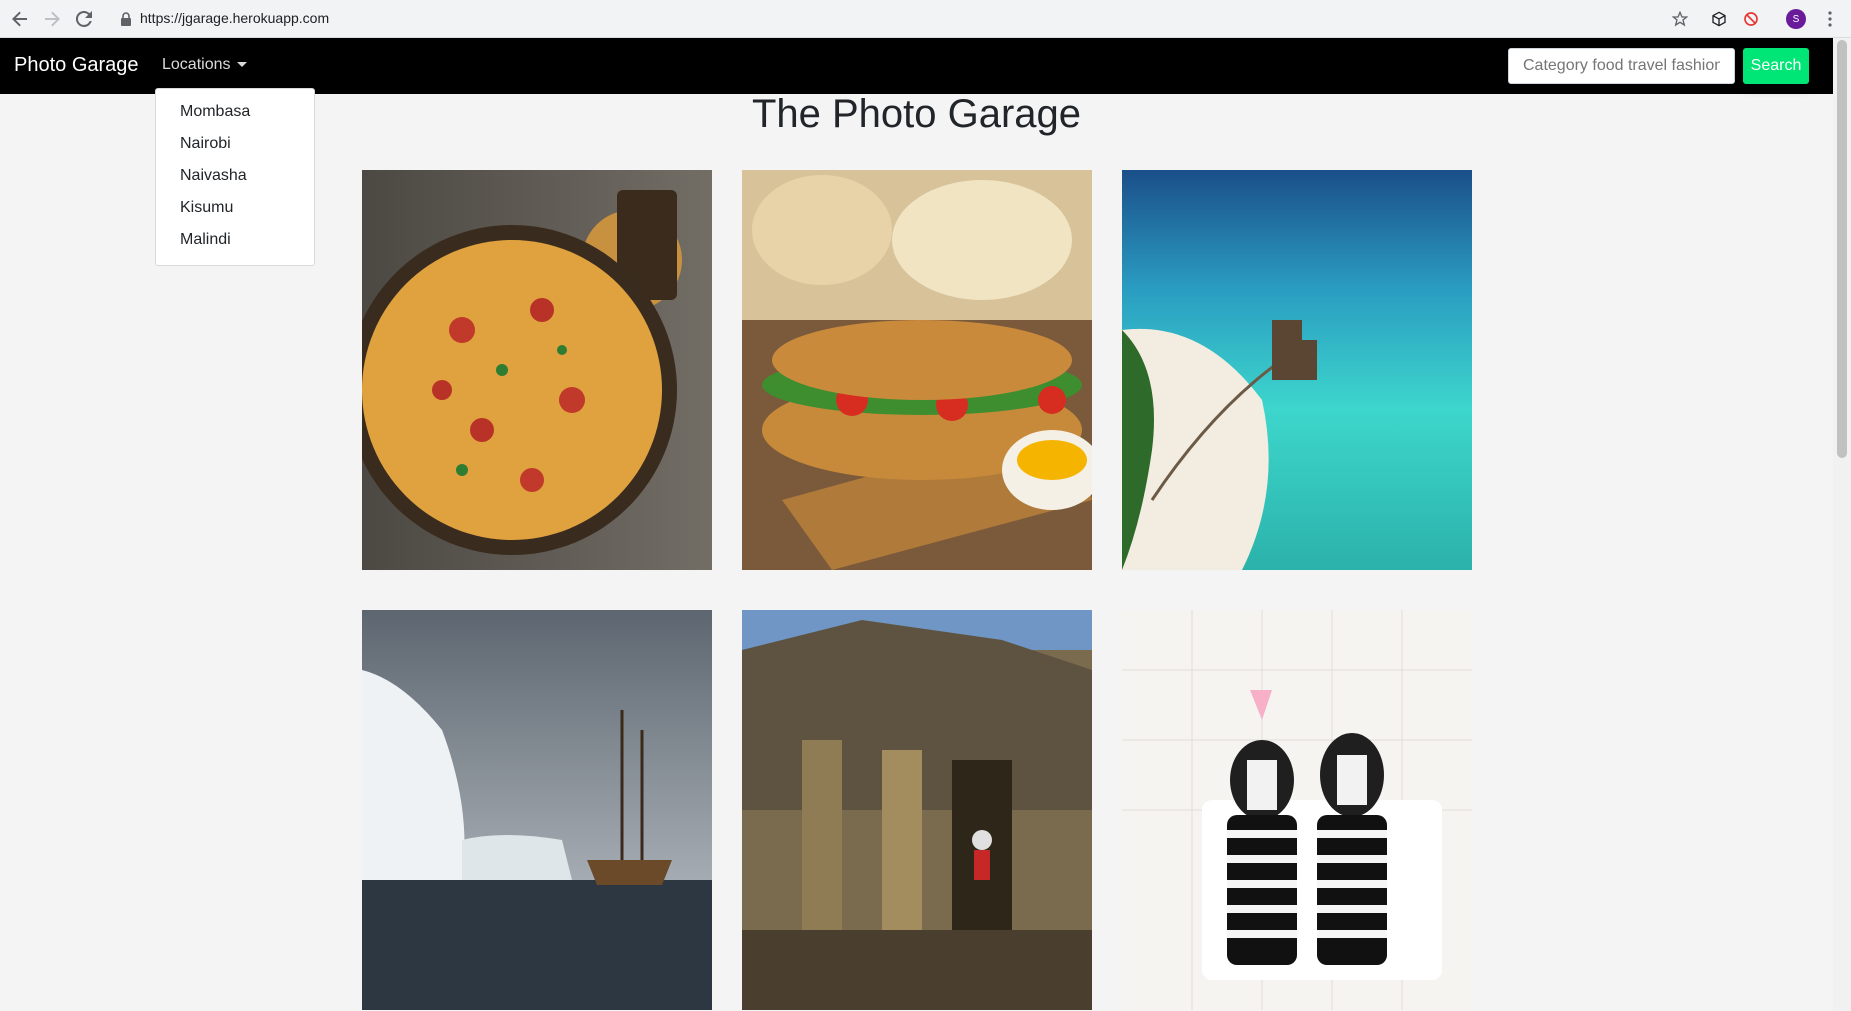  What do you see at coordinates (52, 19) in the screenshot?
I see `forward-icon` at bounding box center [52, 19].